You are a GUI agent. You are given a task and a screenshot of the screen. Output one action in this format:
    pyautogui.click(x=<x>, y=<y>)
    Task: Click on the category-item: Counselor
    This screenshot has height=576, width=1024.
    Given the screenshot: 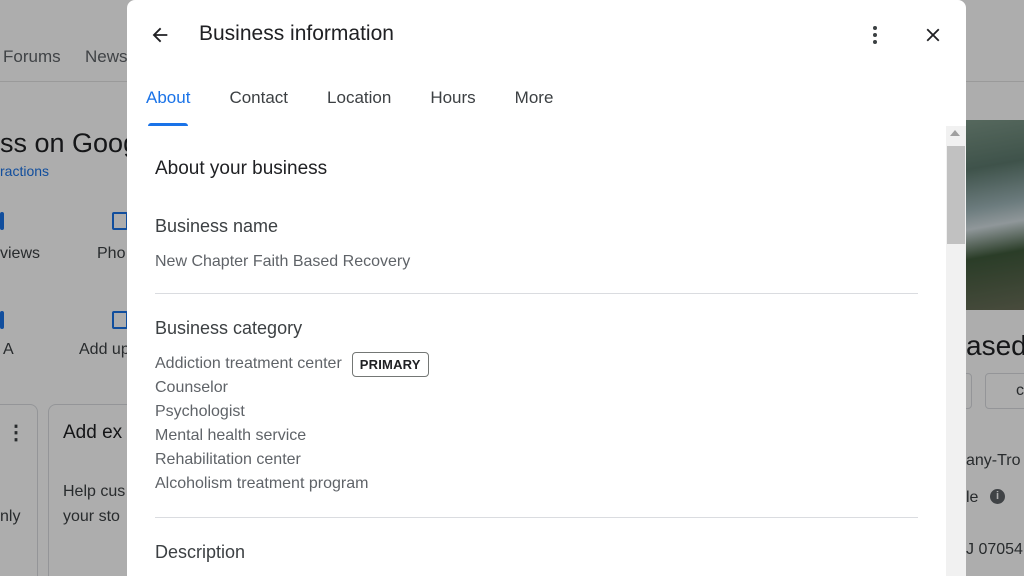 What is the action you would take?
    pyautogui.click(x=292, y=388)
    